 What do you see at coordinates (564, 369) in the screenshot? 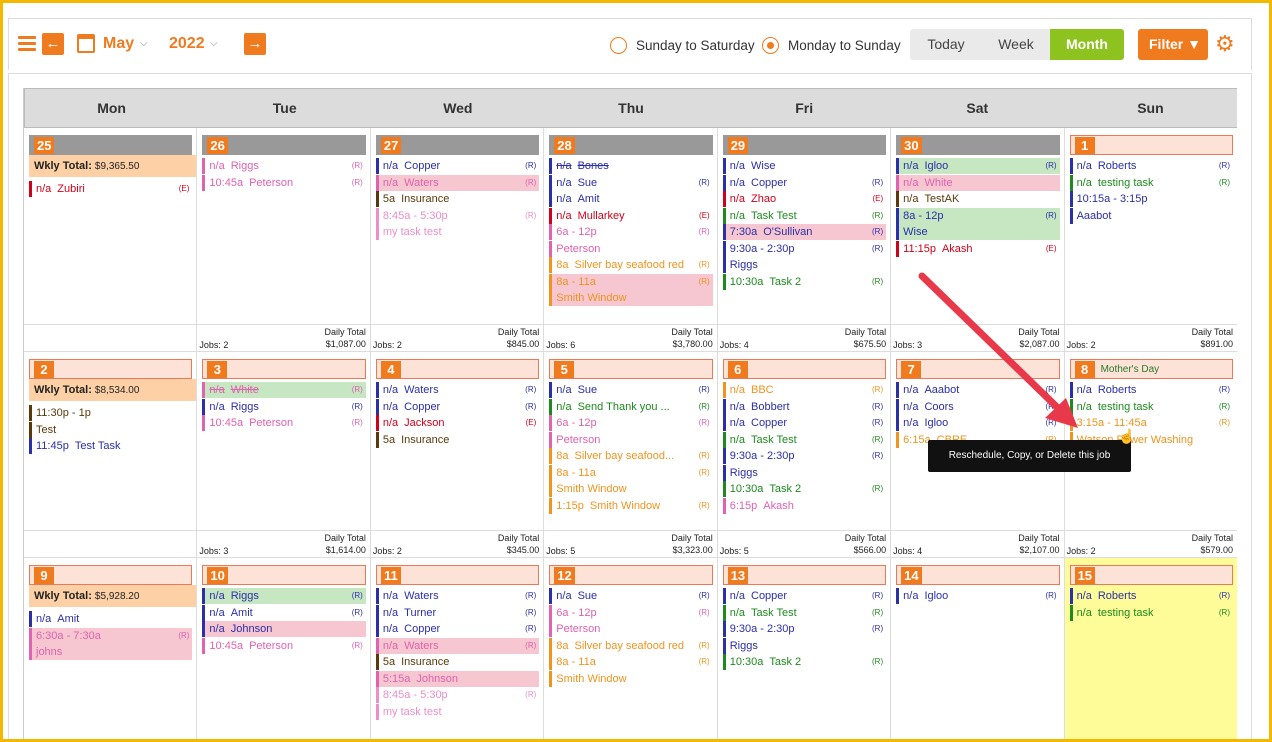
I see `day-number: 5` at bounding box center [564, 369].